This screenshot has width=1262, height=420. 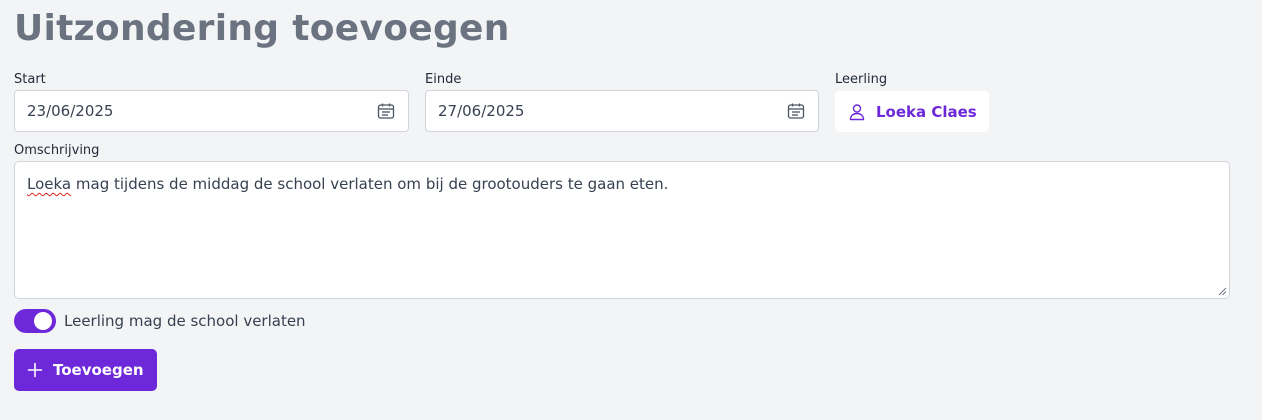 I want to click on plus-icon, so click(x=35, y=370).